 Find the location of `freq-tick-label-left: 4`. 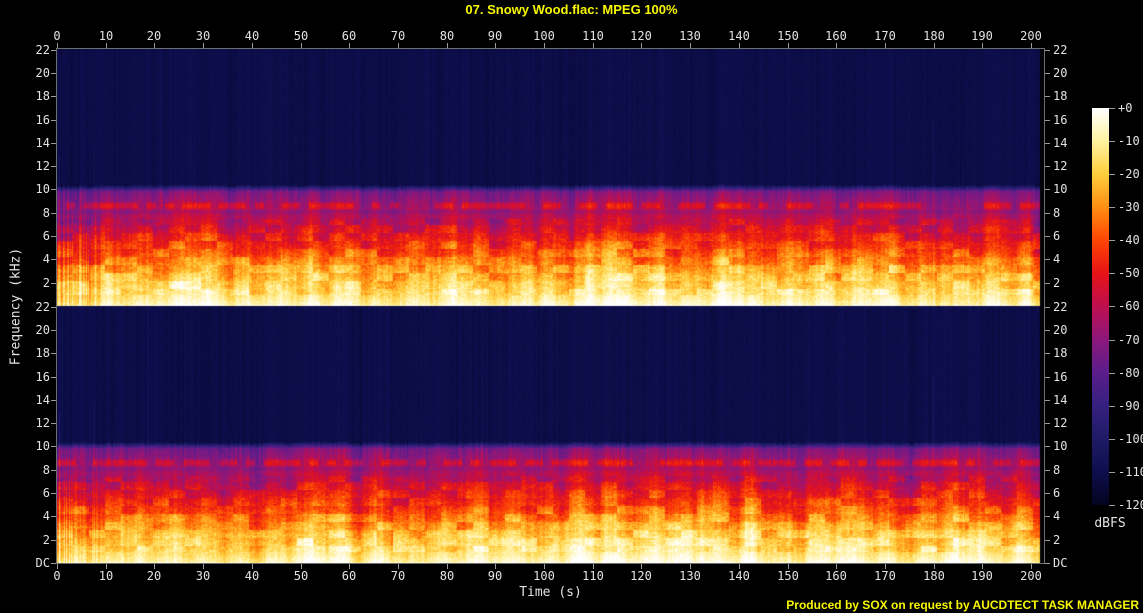

freq-tick-label-left: 4 is located at coordinates (46, 516).